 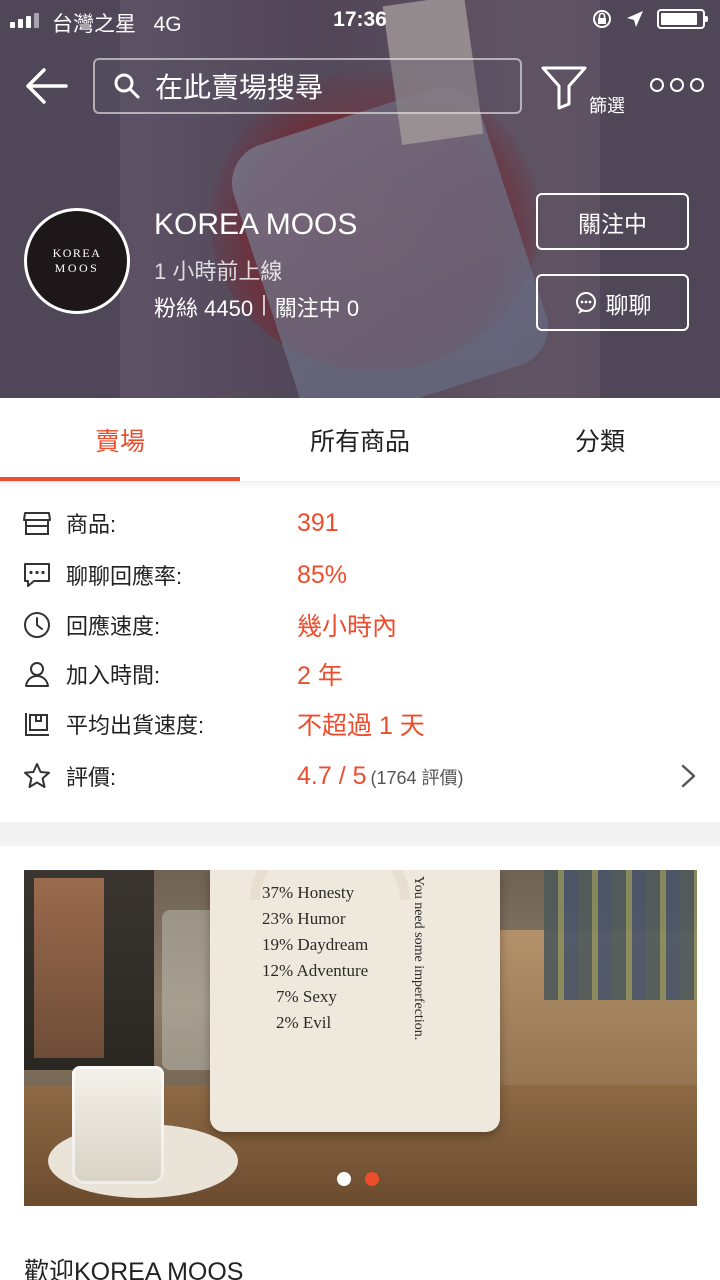 I want to click on filter-icon, so click(x=564, y=88).